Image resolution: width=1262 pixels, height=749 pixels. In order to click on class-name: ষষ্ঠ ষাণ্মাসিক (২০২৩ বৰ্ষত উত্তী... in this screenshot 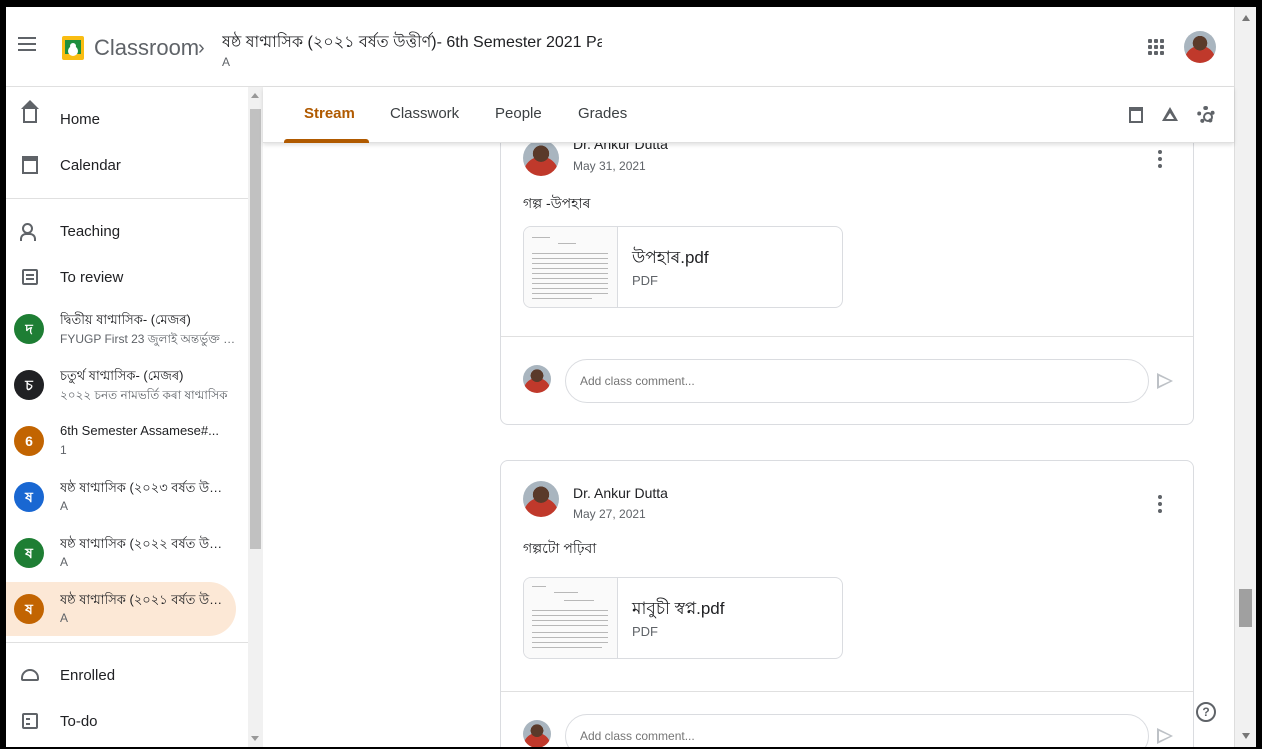, I will do `click(146, 487)`.